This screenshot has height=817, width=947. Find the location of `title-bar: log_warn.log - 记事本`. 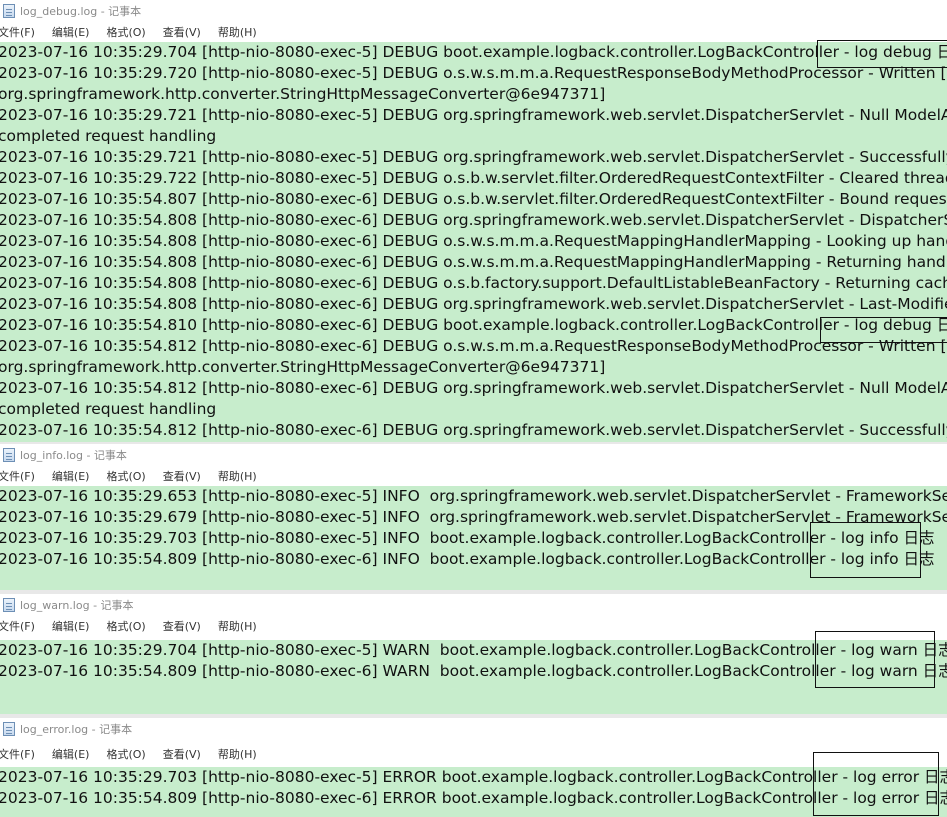

title-bar: log_warn.log - 记事本 is located at coordinates (473, 605).